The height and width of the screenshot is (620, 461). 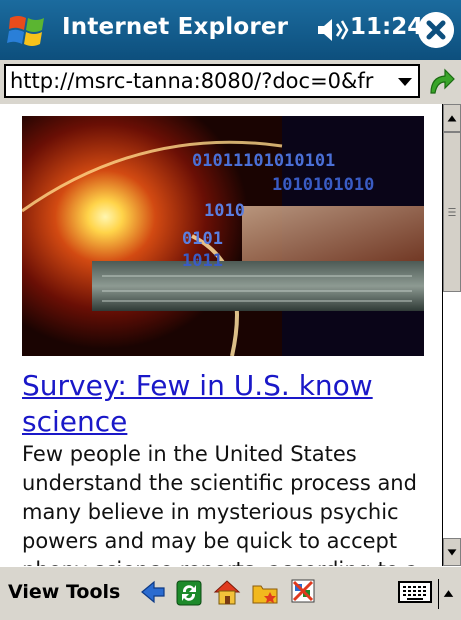 I want to click on back-icon, so click(x=153, y=592).